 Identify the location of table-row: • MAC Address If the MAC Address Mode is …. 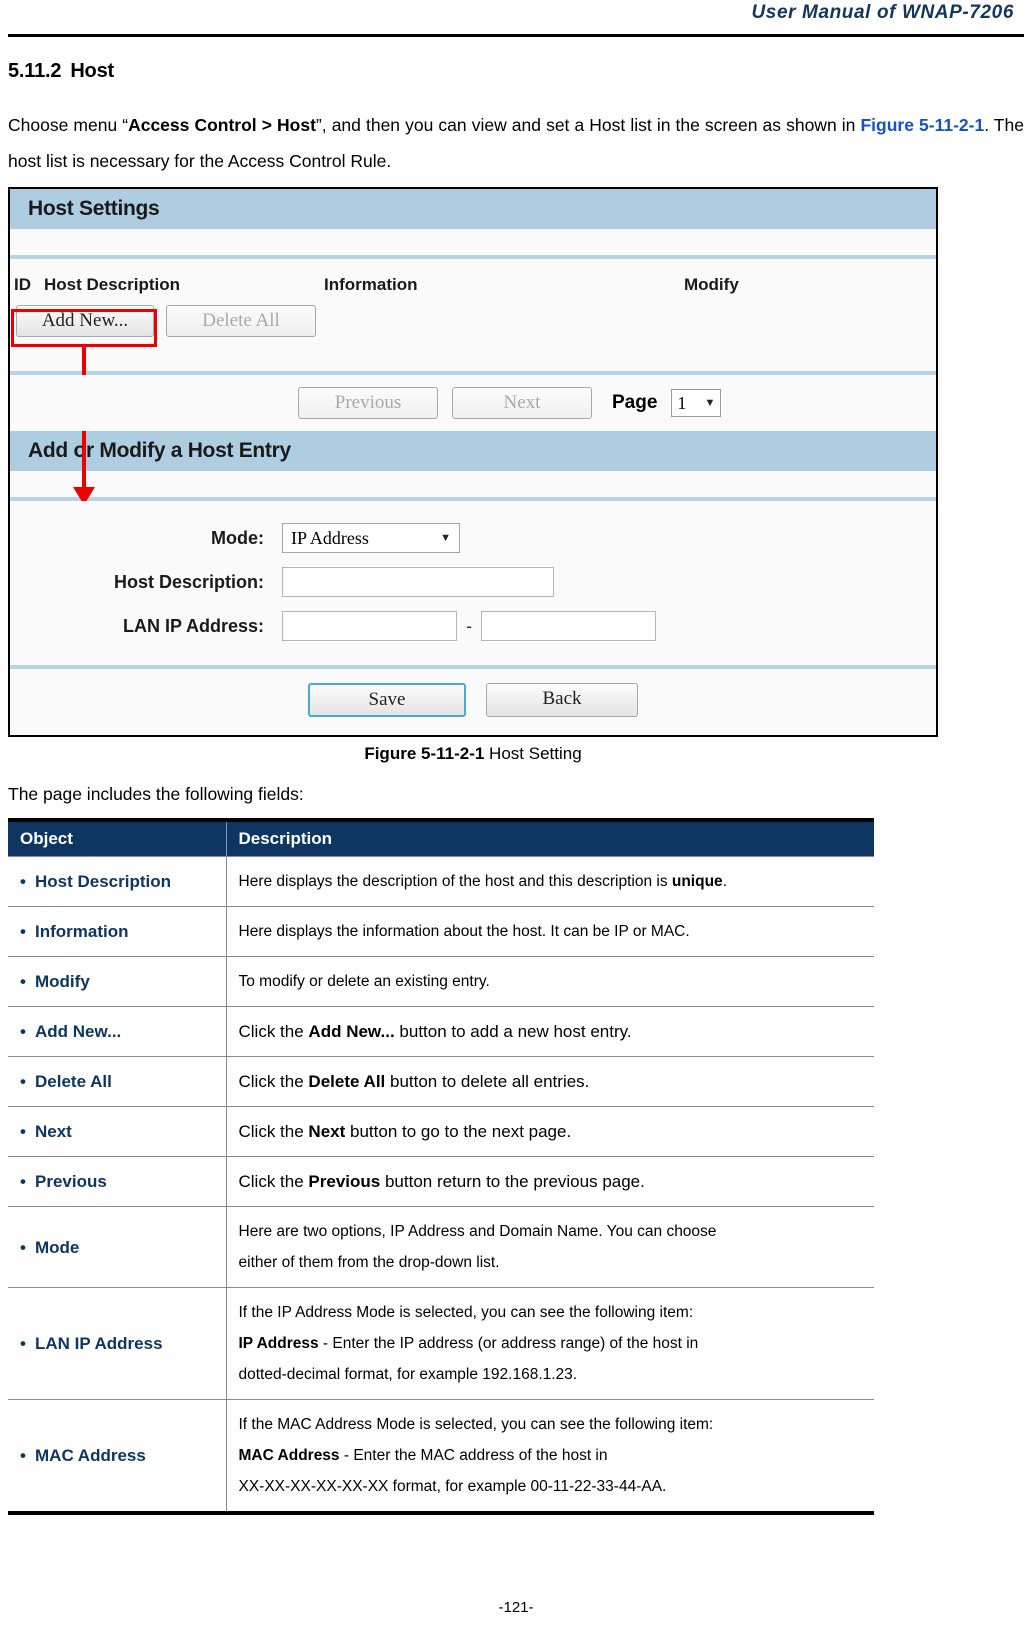
(441, 1456).